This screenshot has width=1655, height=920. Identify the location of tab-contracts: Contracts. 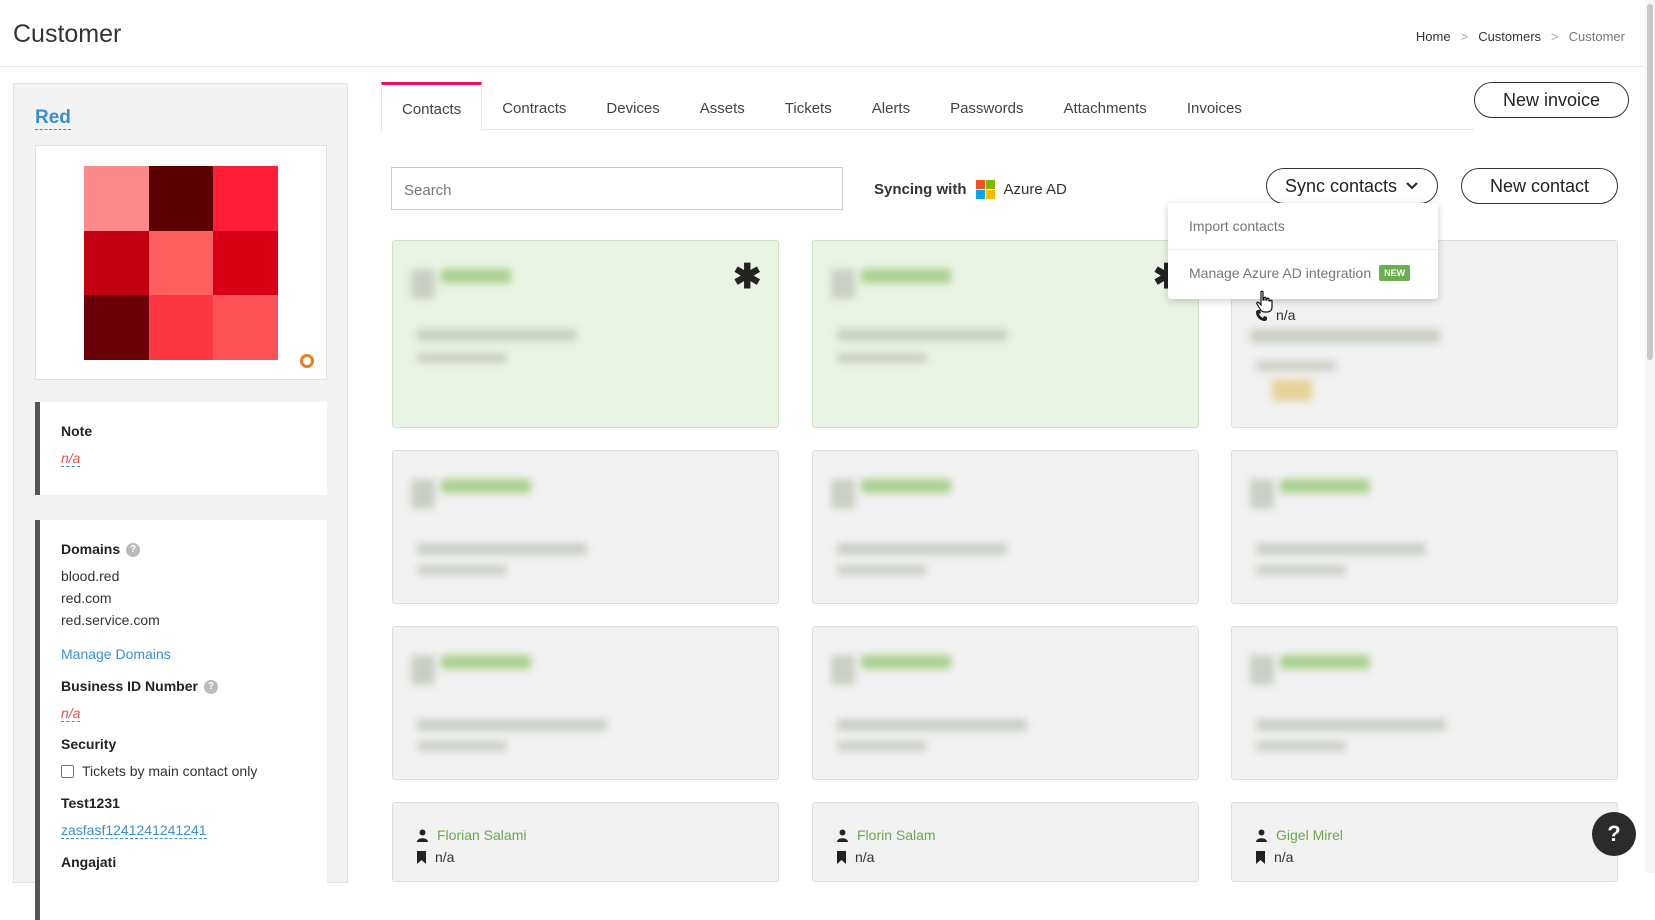
(534, 106).